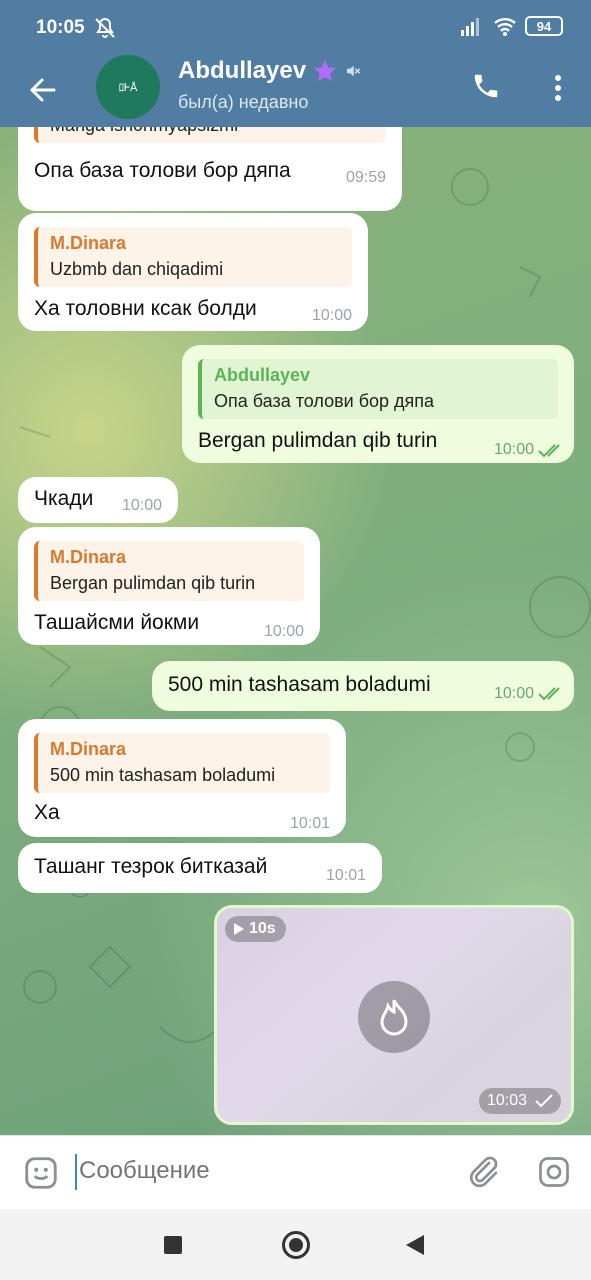  I want to click on text-cursor, so click(76, 1172).